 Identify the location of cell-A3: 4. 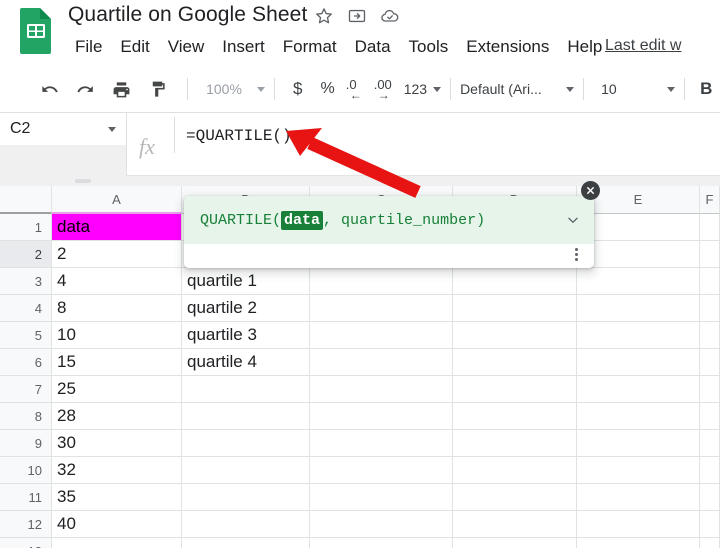
(117, 281).